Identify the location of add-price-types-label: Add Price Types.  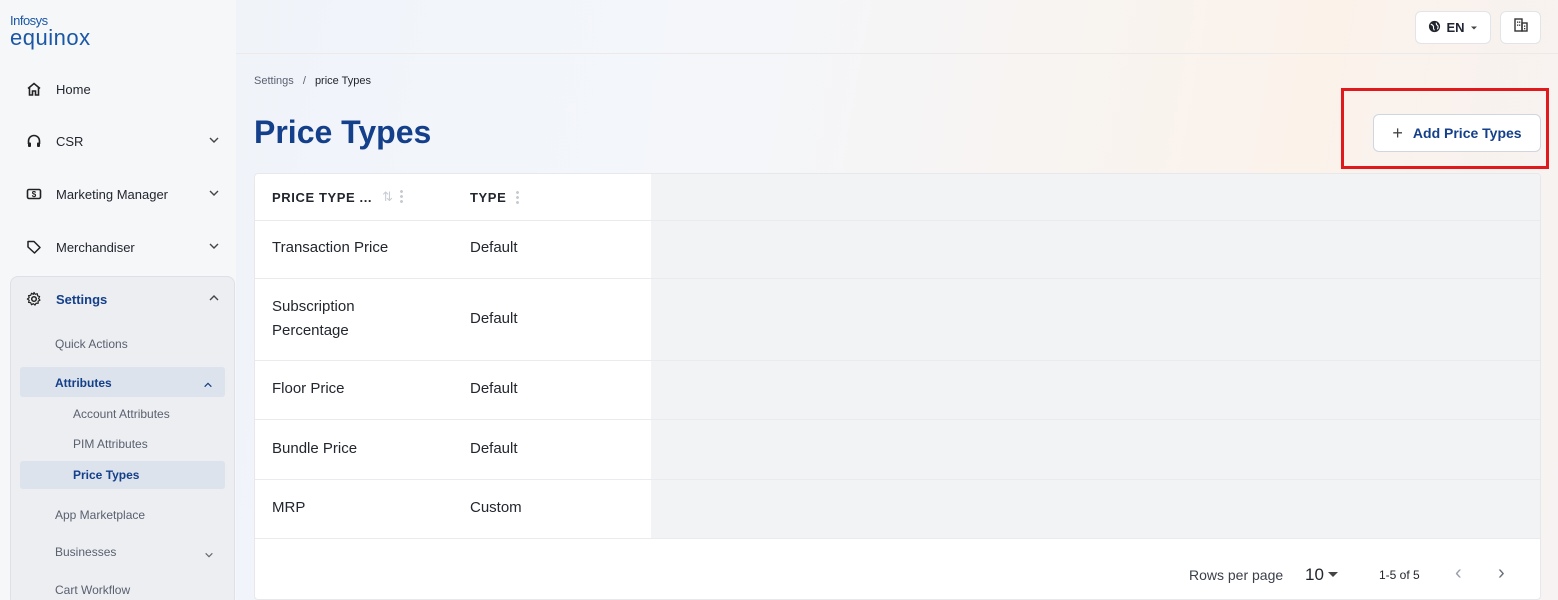
(1467, 133).